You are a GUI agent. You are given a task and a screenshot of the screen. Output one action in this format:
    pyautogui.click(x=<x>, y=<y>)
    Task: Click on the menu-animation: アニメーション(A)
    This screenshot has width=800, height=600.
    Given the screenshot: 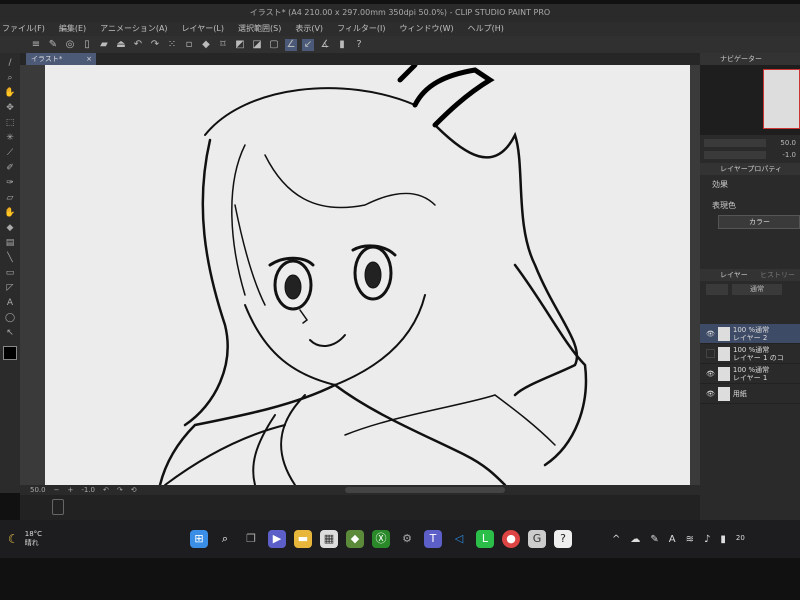 What is the action you would take?
    pyautogui.click(x=133, y=29)
    